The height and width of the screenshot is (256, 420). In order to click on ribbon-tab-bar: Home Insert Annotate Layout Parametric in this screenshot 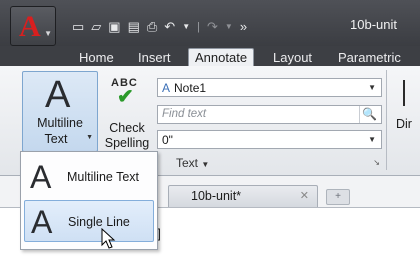, I will do `click(210, 56)`.